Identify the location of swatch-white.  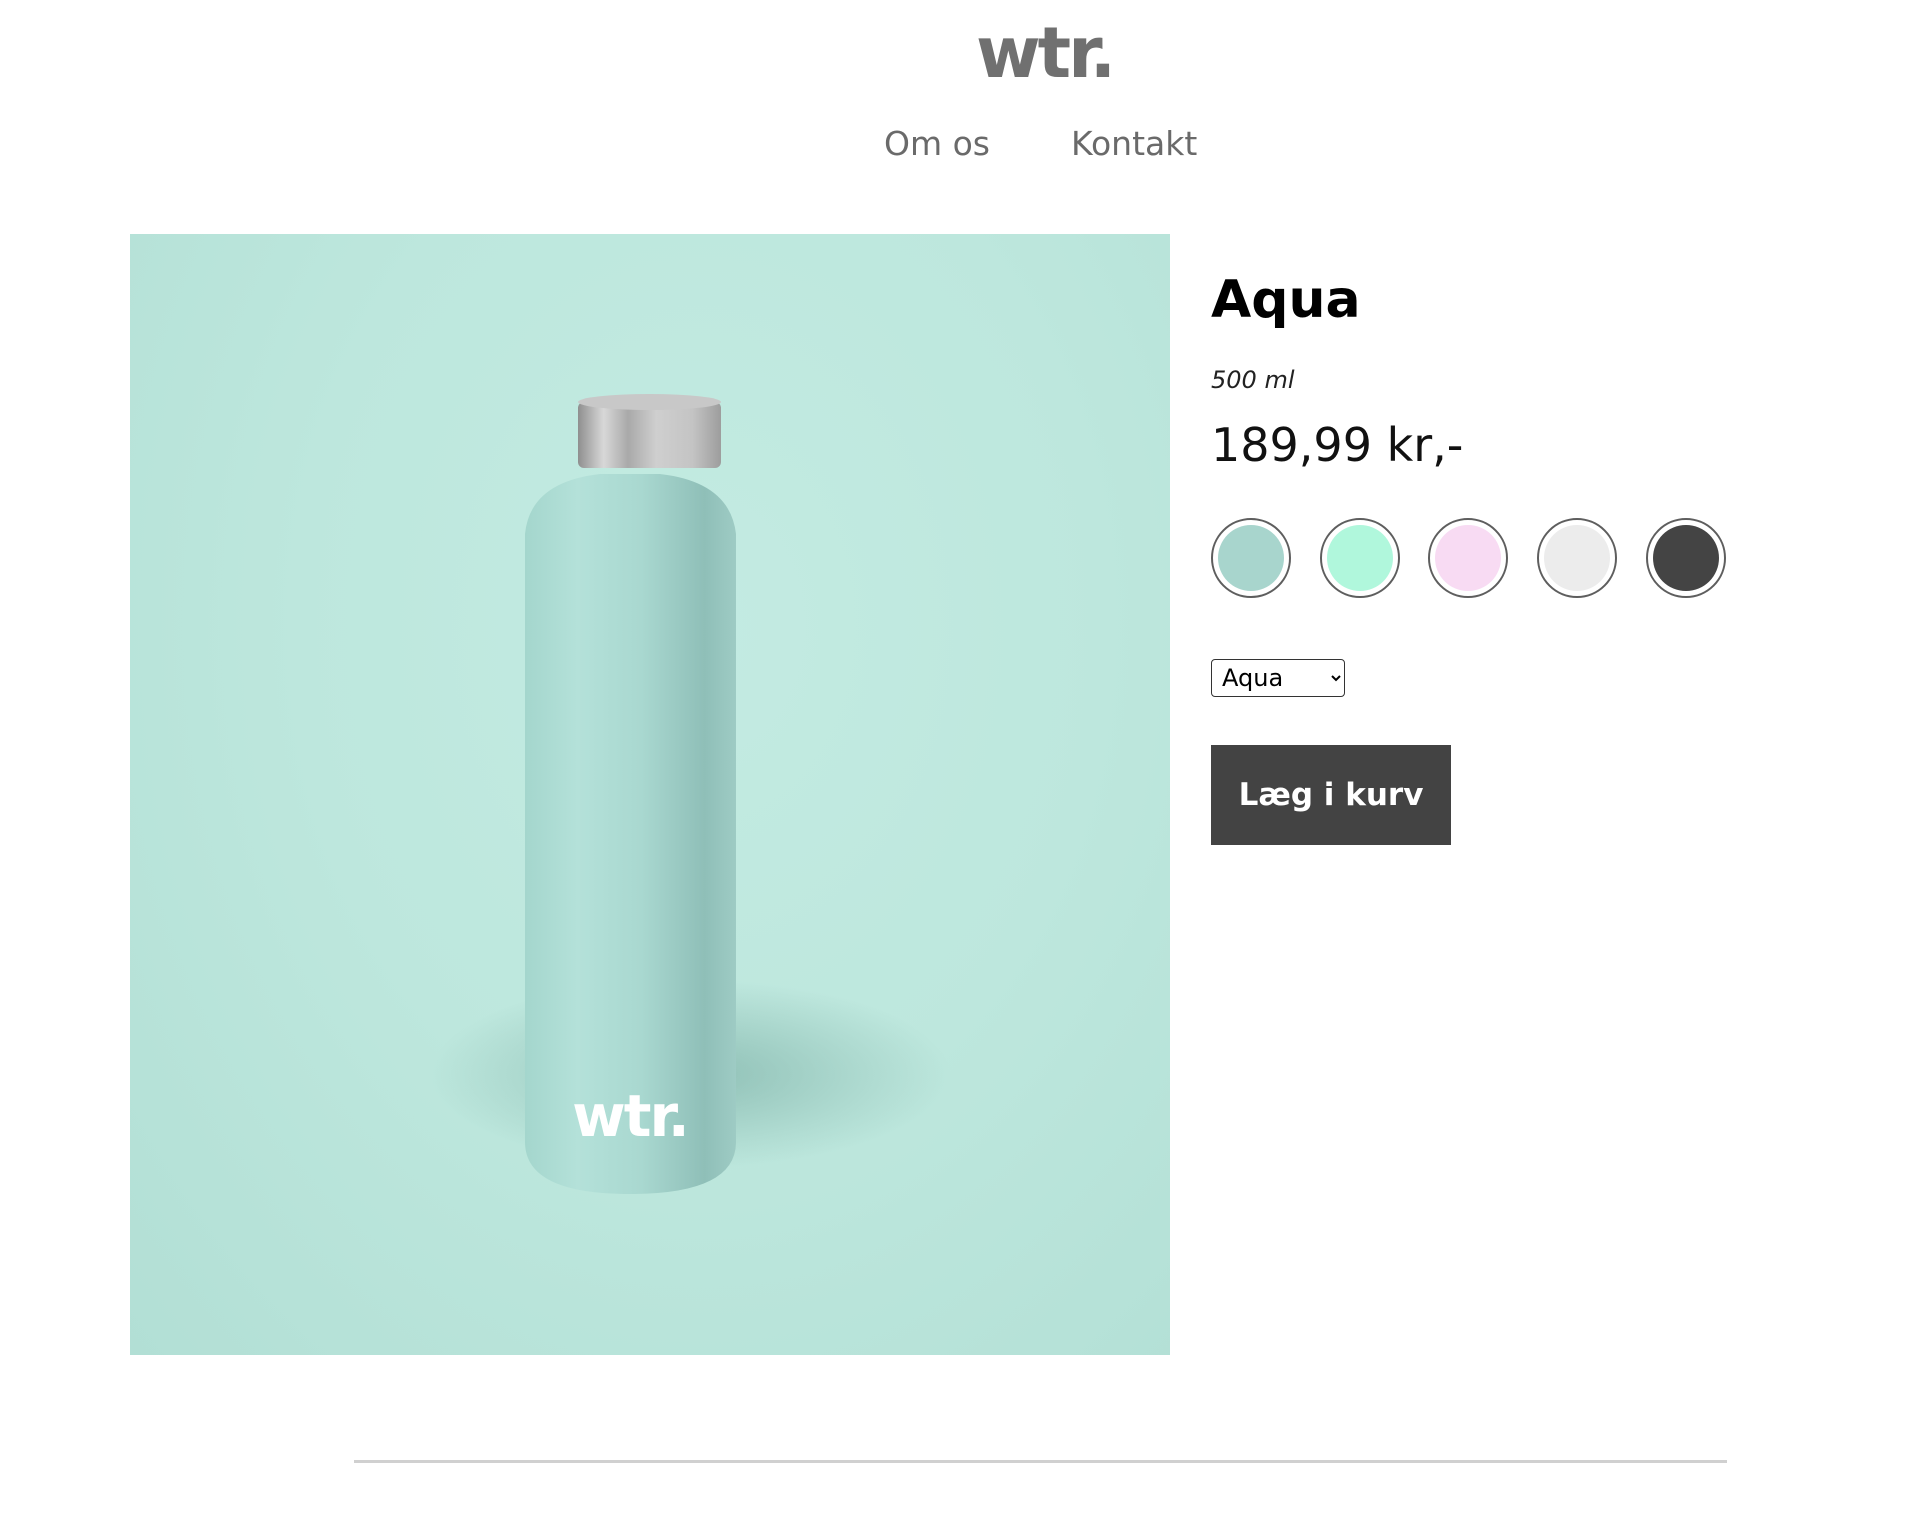
(1577, 558).